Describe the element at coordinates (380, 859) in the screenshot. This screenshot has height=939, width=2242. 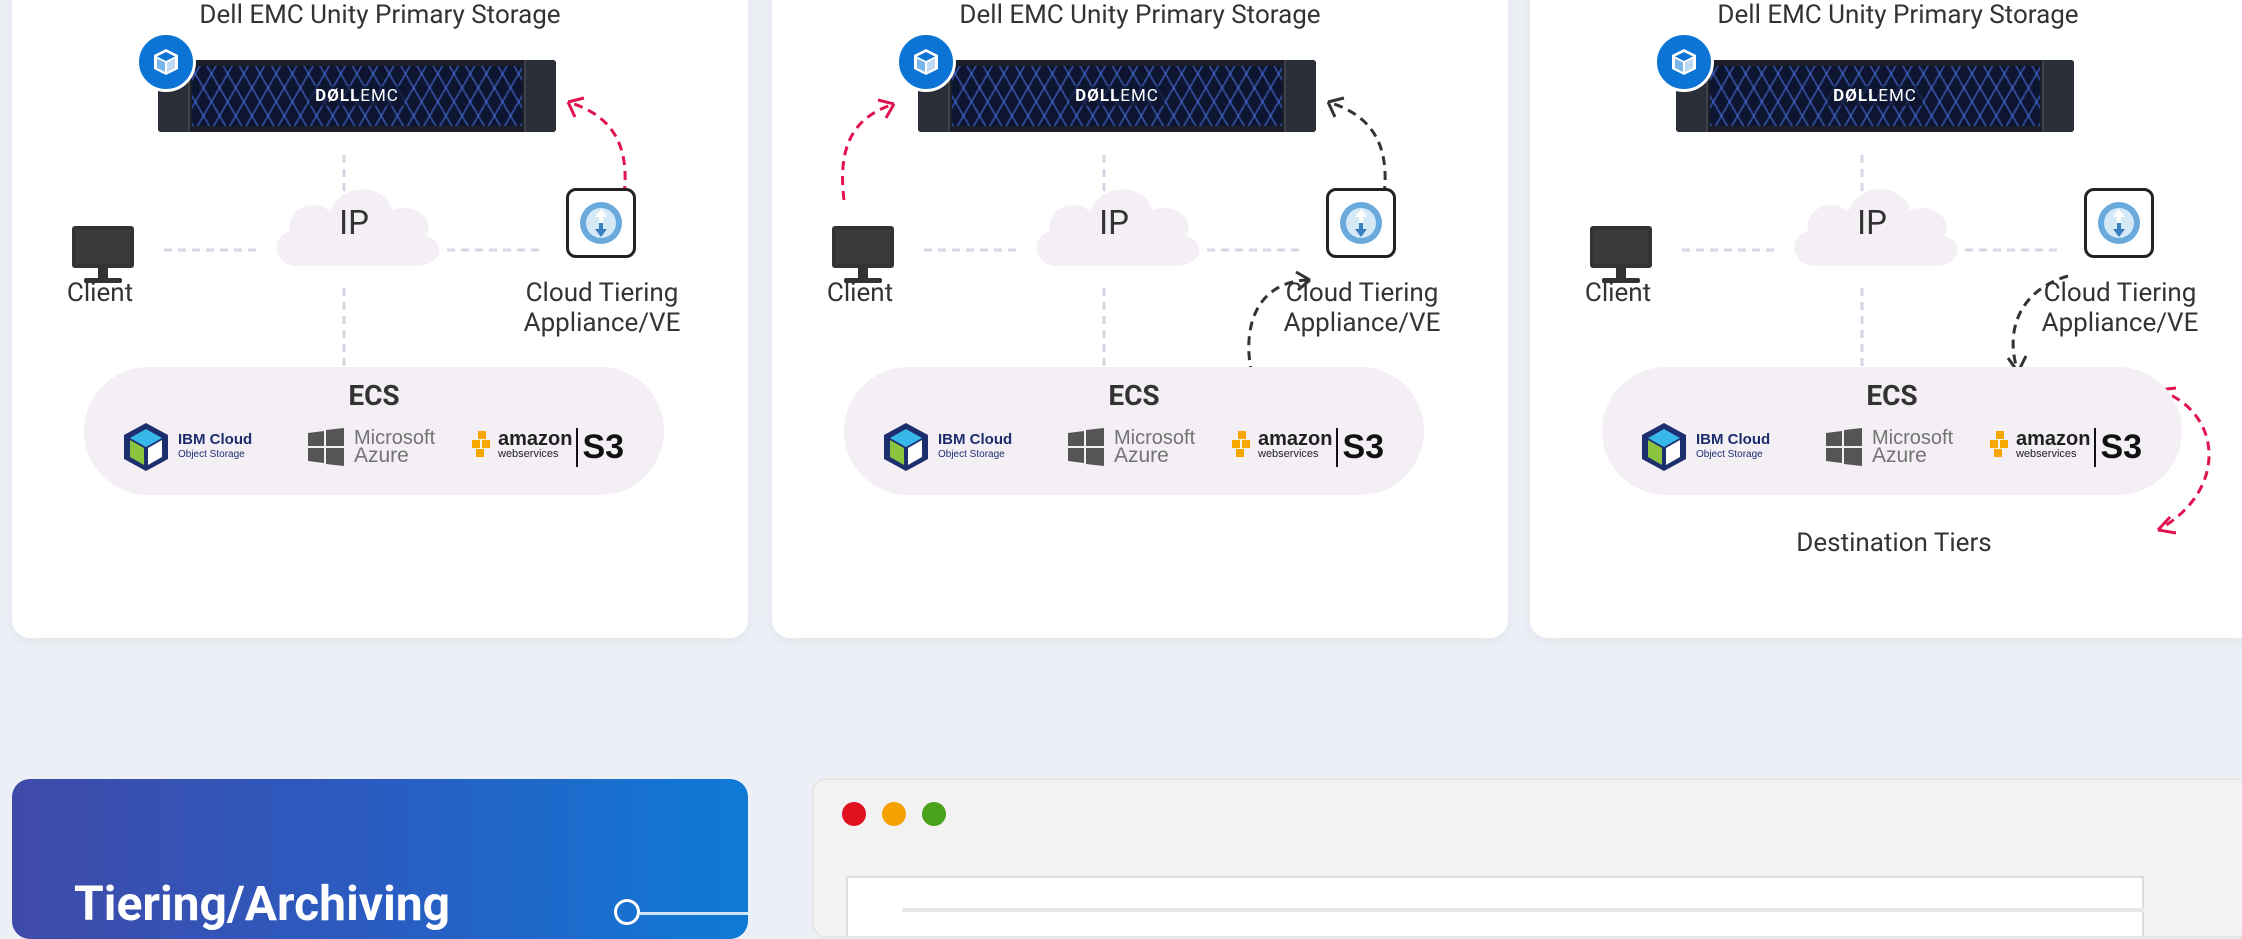
I see `tiering-archiving-card: Tiering/Archiving` at that location.